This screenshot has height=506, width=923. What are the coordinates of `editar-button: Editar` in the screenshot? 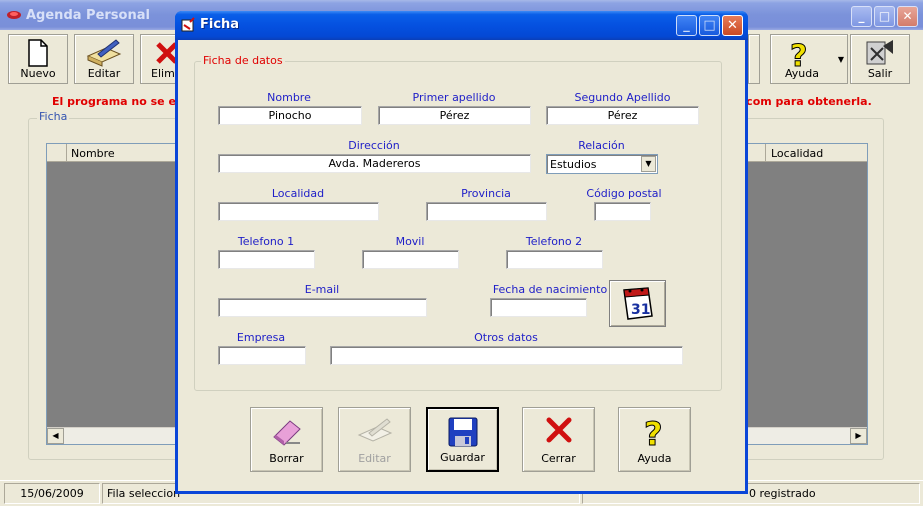 It's located at (374, 439).